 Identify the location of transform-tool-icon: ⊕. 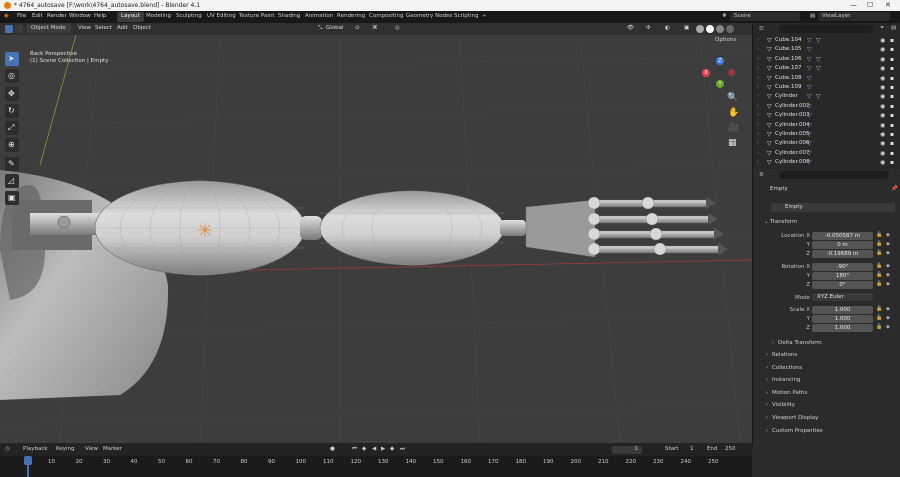
(12, 145).